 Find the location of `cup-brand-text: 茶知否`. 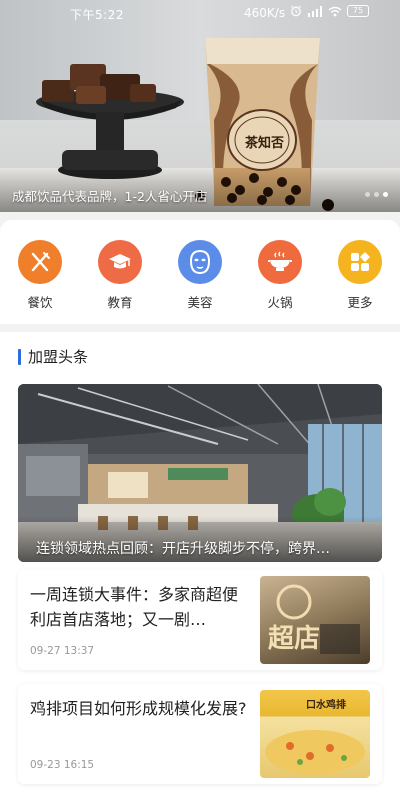

cup-brand-text: 茶知否 is located at coordinates (265, 143).